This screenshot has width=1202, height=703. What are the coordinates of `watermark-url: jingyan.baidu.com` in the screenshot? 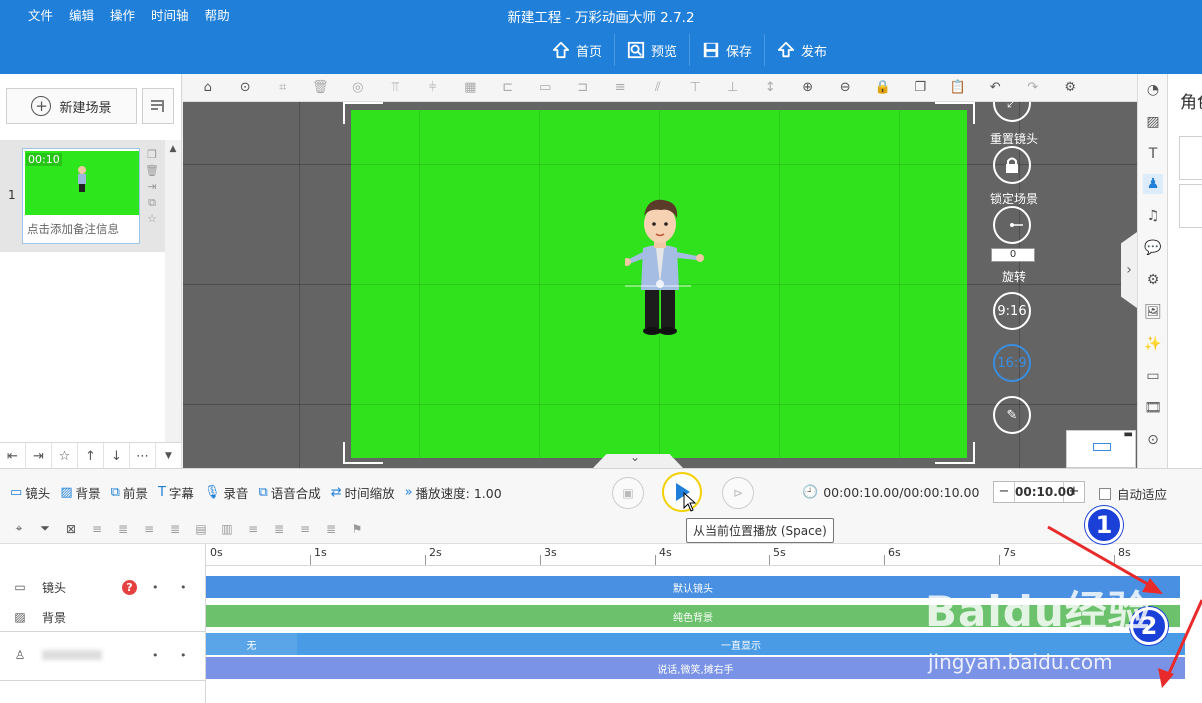 It's located at (1020, 662).